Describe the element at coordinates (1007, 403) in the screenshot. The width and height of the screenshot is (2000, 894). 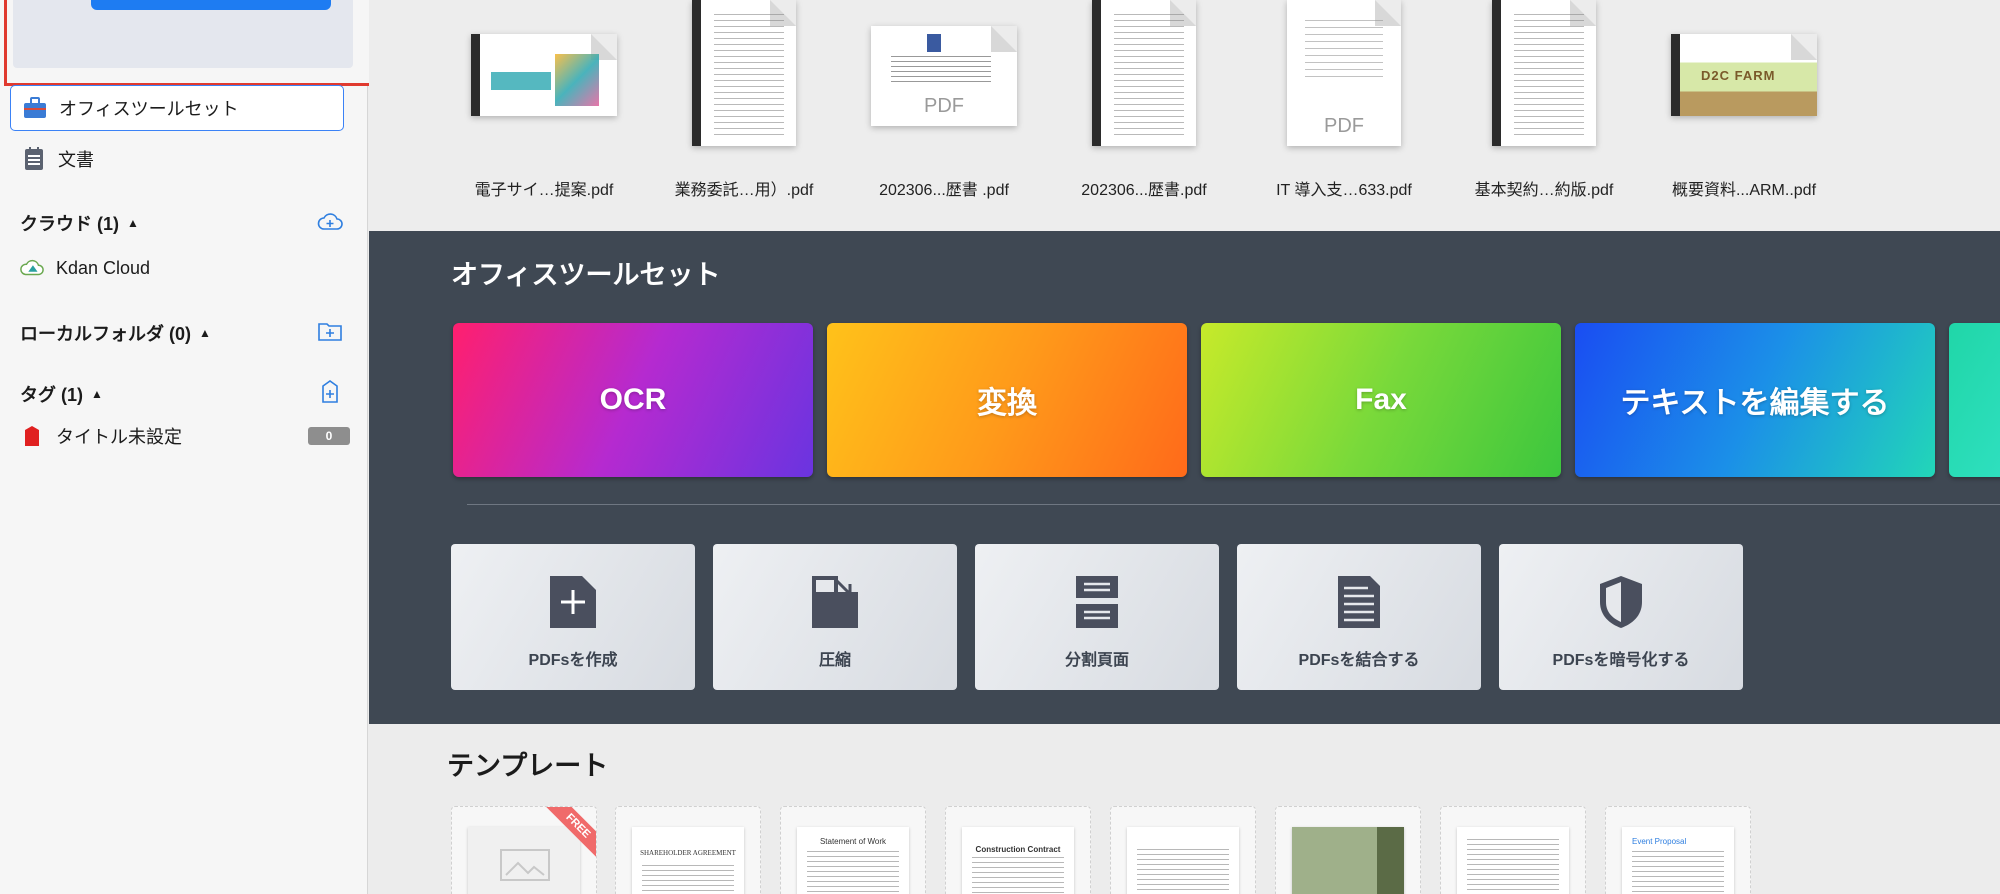
I see `banner-label: 変換` at that location.